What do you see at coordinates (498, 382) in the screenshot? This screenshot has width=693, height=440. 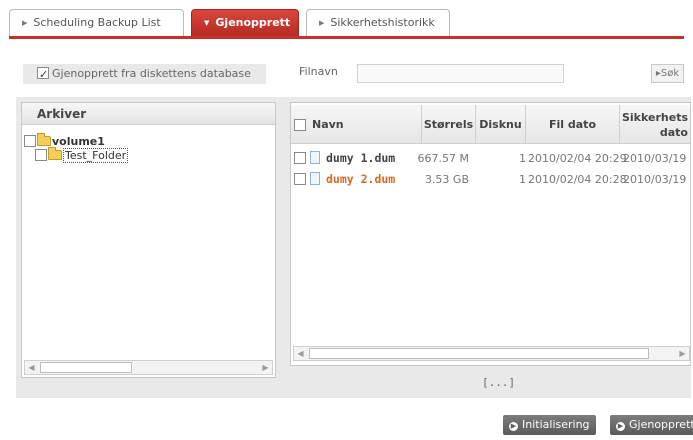 I see `pagination: [...]` at bounding box center [498, 382].